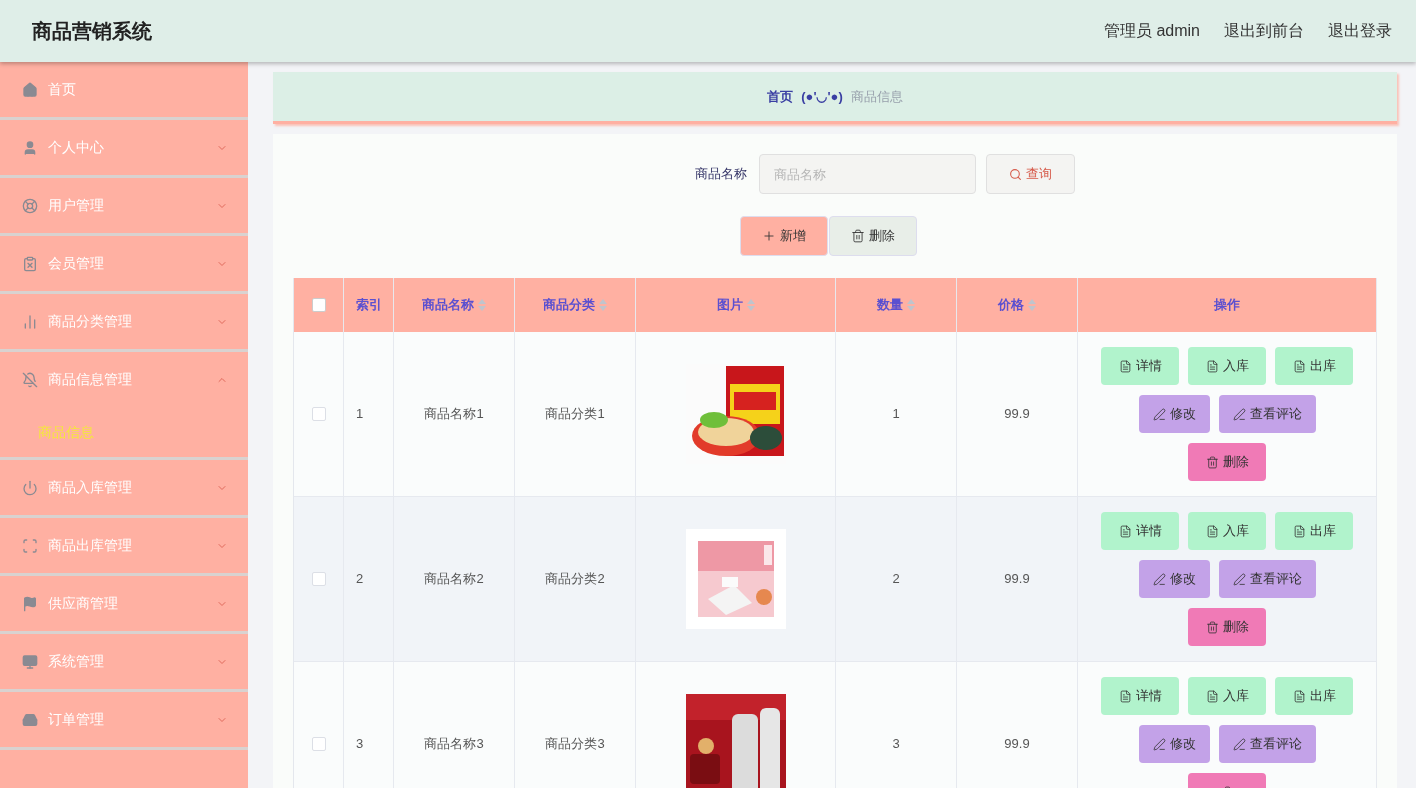  I want to click on breadcrumb-current: 商品信息, so click(876, 96).